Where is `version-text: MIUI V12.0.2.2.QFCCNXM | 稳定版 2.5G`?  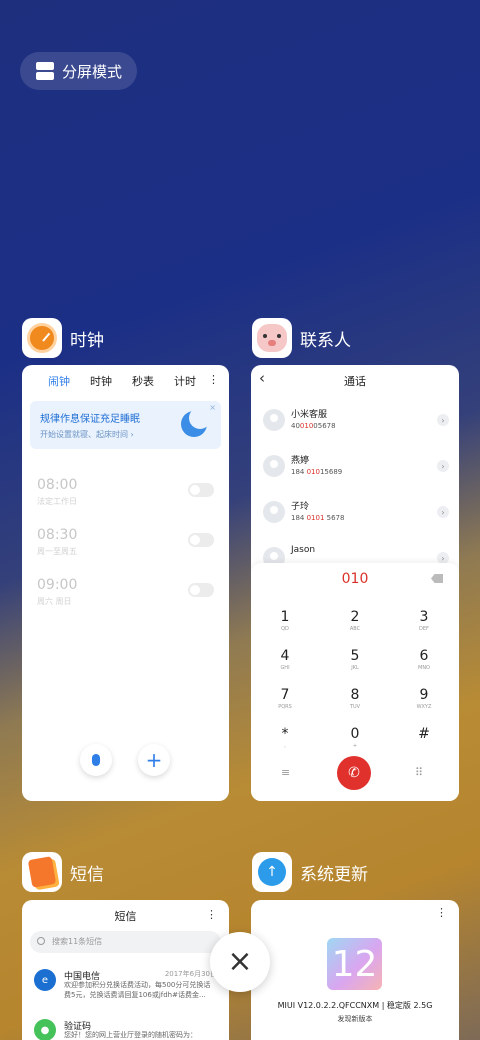
version-text: MIUI V12.0.2.2.QFCCNXM | 稳定版 2.5G is located at coordinates (355, 1005).